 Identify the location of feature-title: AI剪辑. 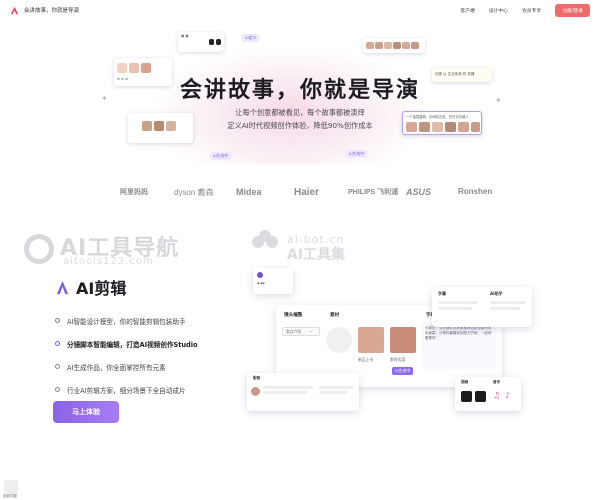
(90, 287).